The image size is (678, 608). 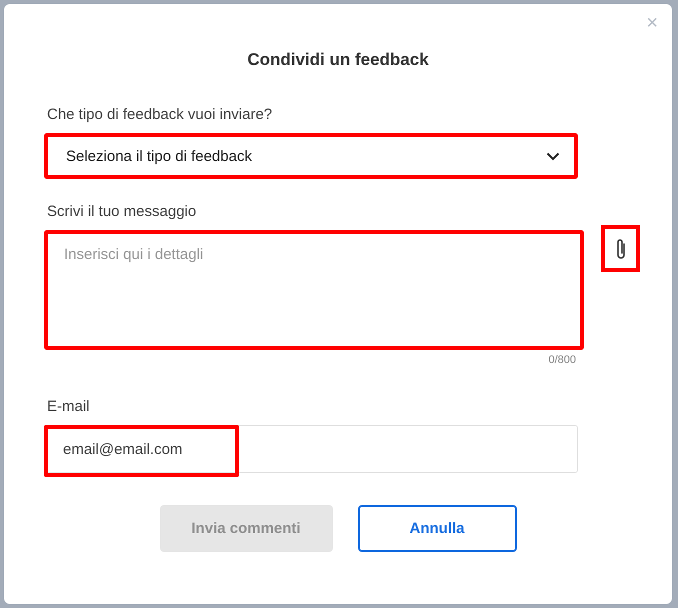 What do you see at coordinates (311, 156) in the screenshot?
I see `feedback-type-dropdown: Seleziona il tipo di feedback` at bounding box center [311, 156].